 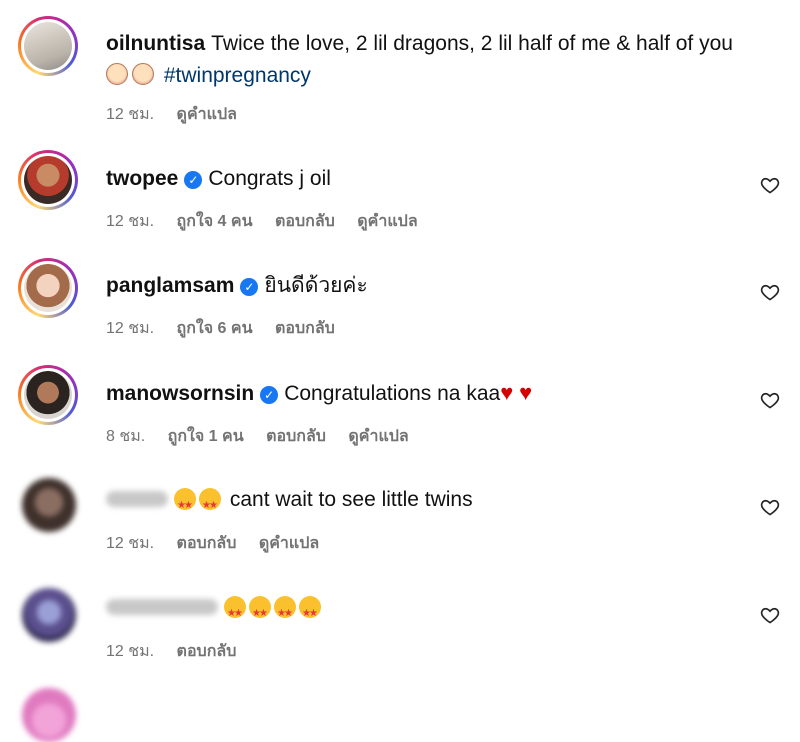 What do you see at coordinates (316, 285) in the screenshot?
I see `comment-text: ยินดีด้วยค่ะ` at bounding box center [316, 285].